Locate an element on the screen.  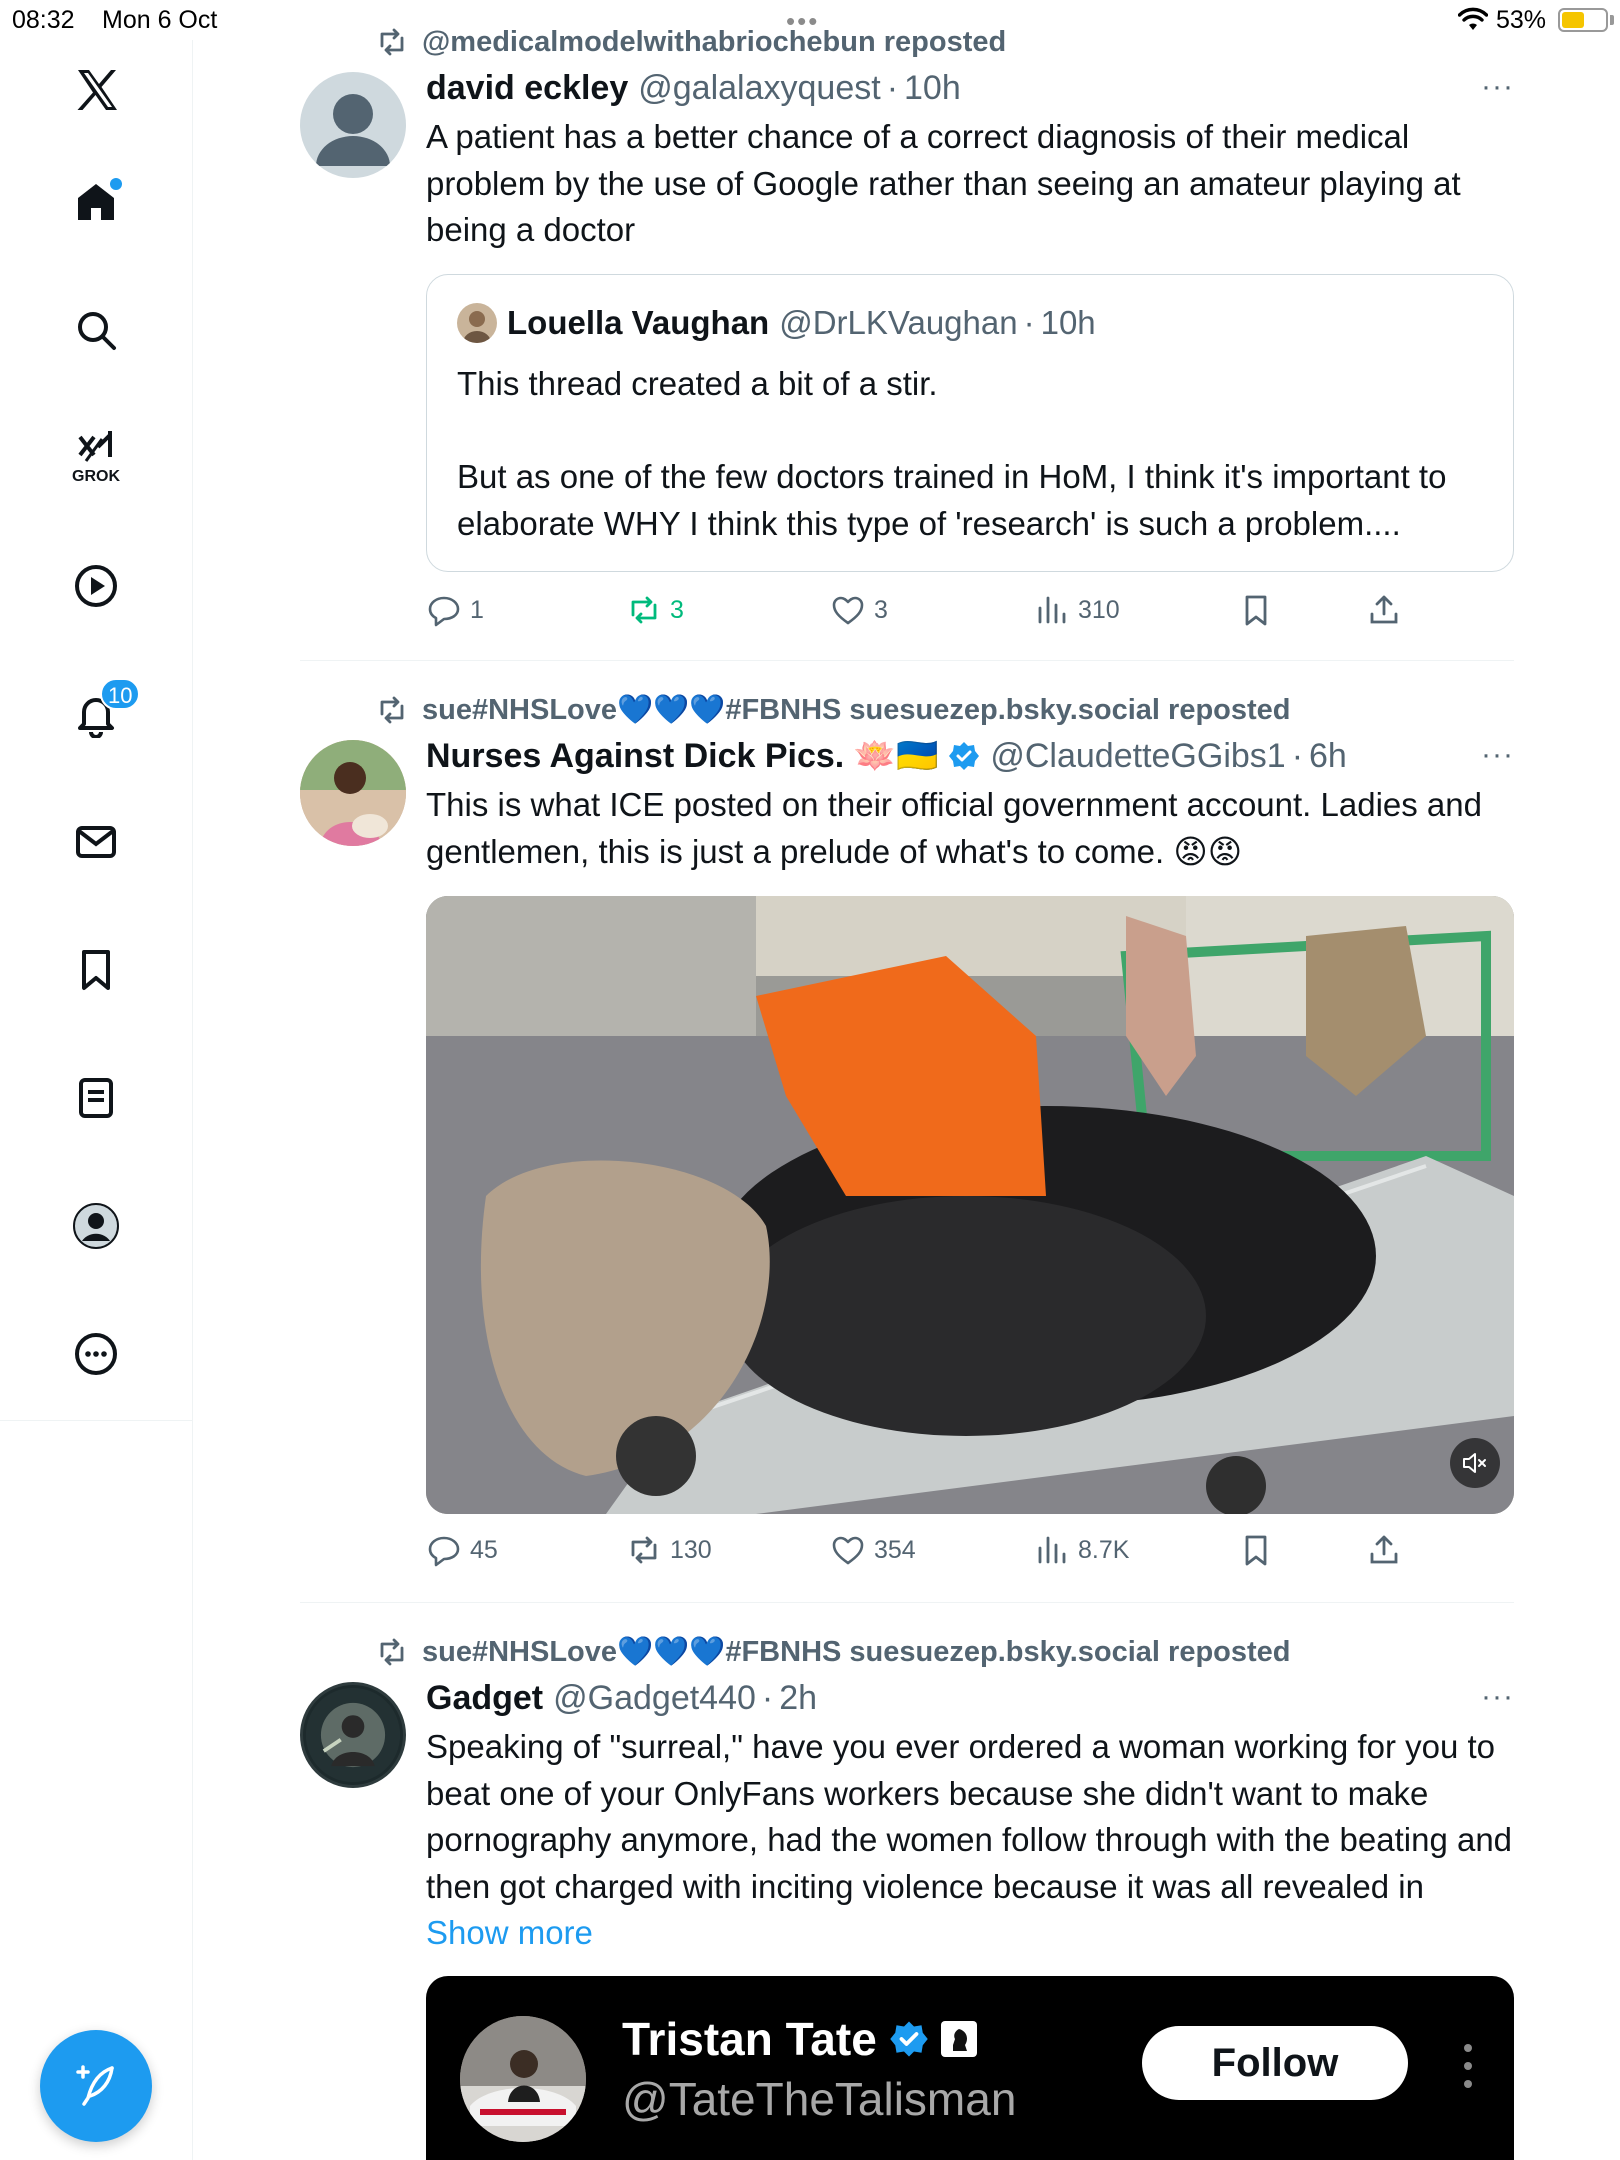
battery-level is located at coordinates (1573, 20).